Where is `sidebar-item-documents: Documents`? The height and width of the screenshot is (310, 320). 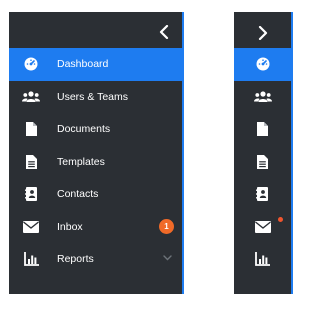 sidebar-item-documents: Documents is located at coordinates (95, 129).